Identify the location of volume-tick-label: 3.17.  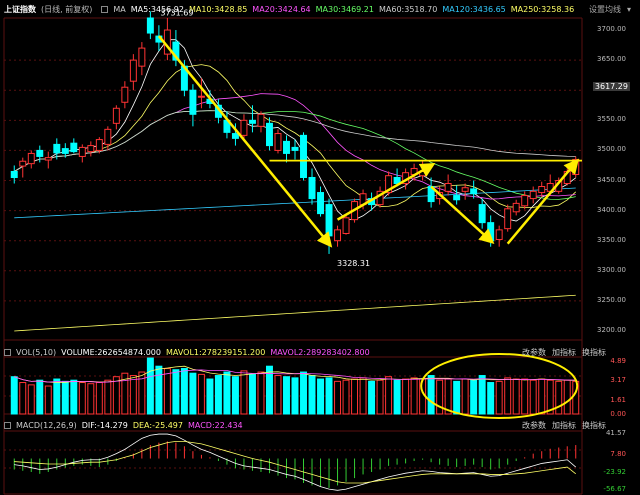
(618, 380).